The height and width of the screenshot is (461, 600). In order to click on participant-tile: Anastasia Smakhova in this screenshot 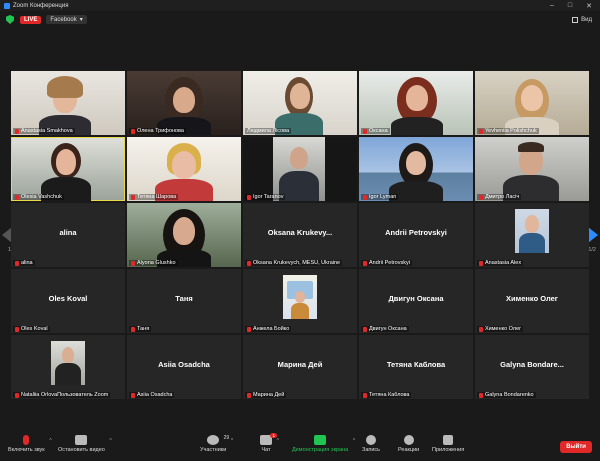, I will do `click(68, 103)`.